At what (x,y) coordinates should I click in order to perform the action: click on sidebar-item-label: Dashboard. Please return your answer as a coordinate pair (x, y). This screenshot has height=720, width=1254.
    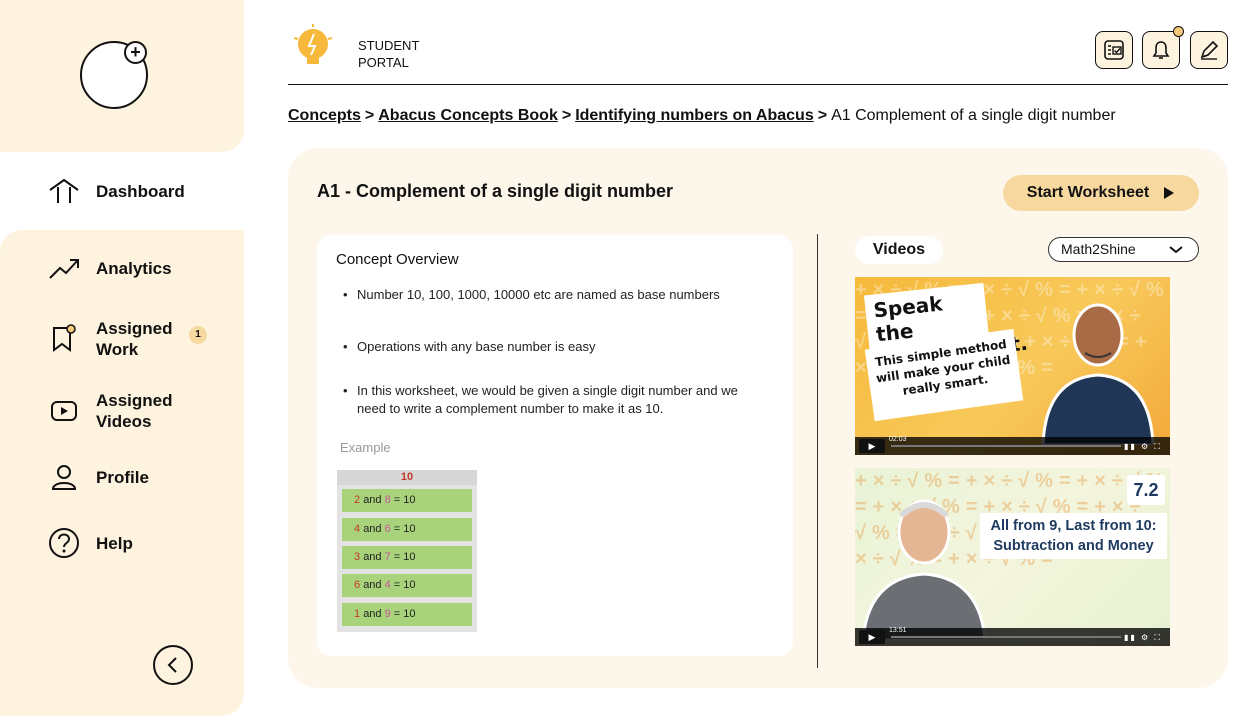
    Looking at the image, I should click on (140, 191).